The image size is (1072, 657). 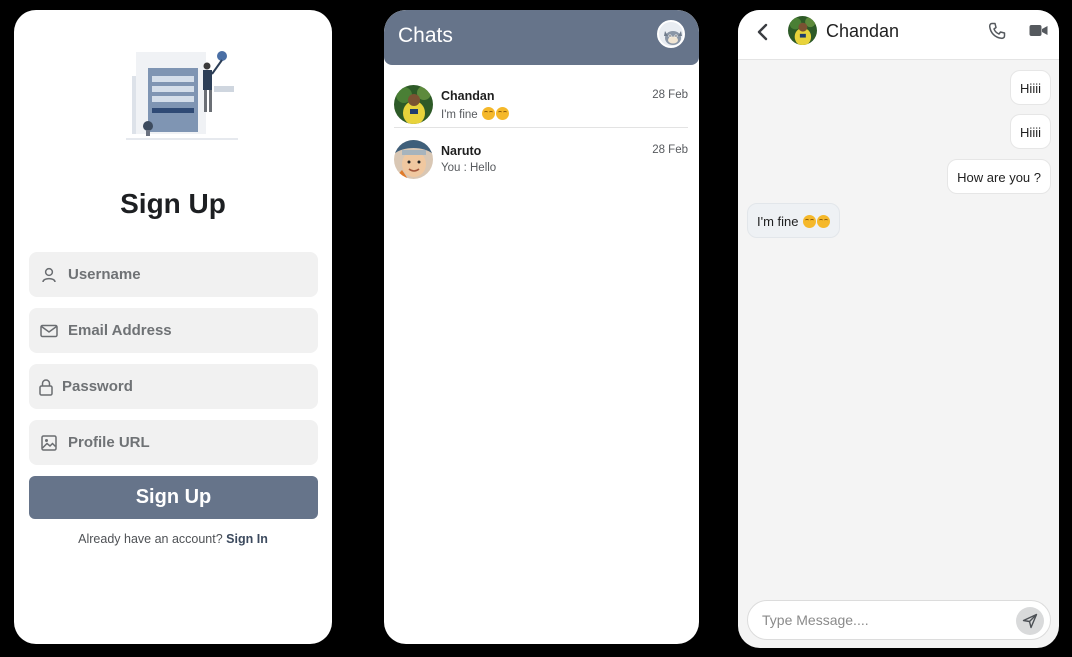 I want to click on video-camera-icon, so click(x=1038, y=30).